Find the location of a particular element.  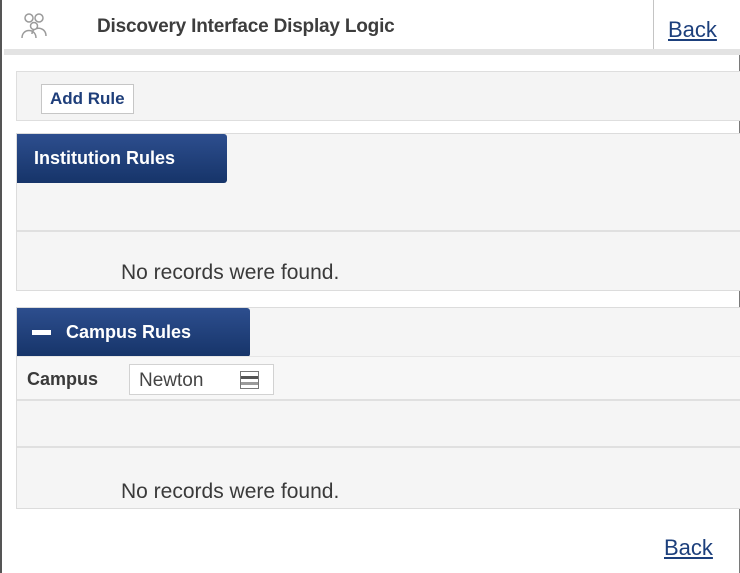

campus-rules-tab: Campus Rules is located at coordinates (133, 332).